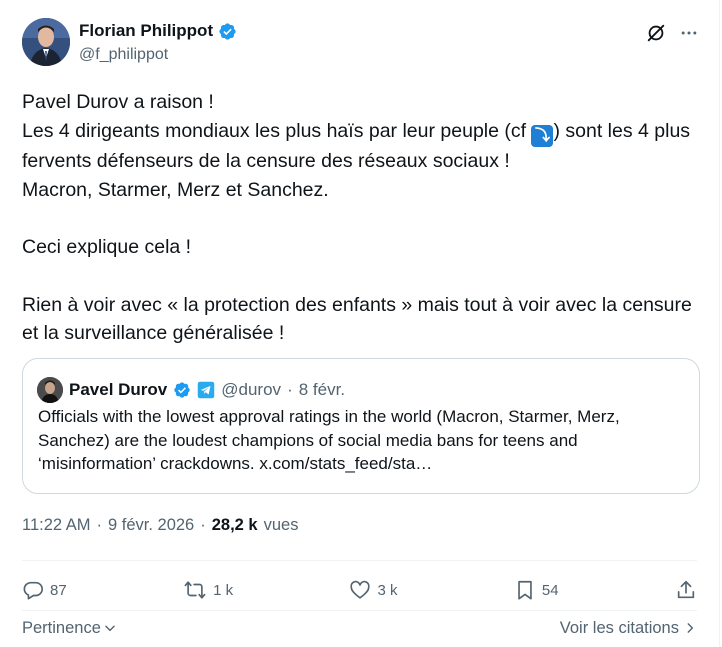 The width and height of the screenshot is (722, 647). Describe the element at coordinates (251, 389) in the screenshot. I see `quoted-author-handle: @durov` at that location.